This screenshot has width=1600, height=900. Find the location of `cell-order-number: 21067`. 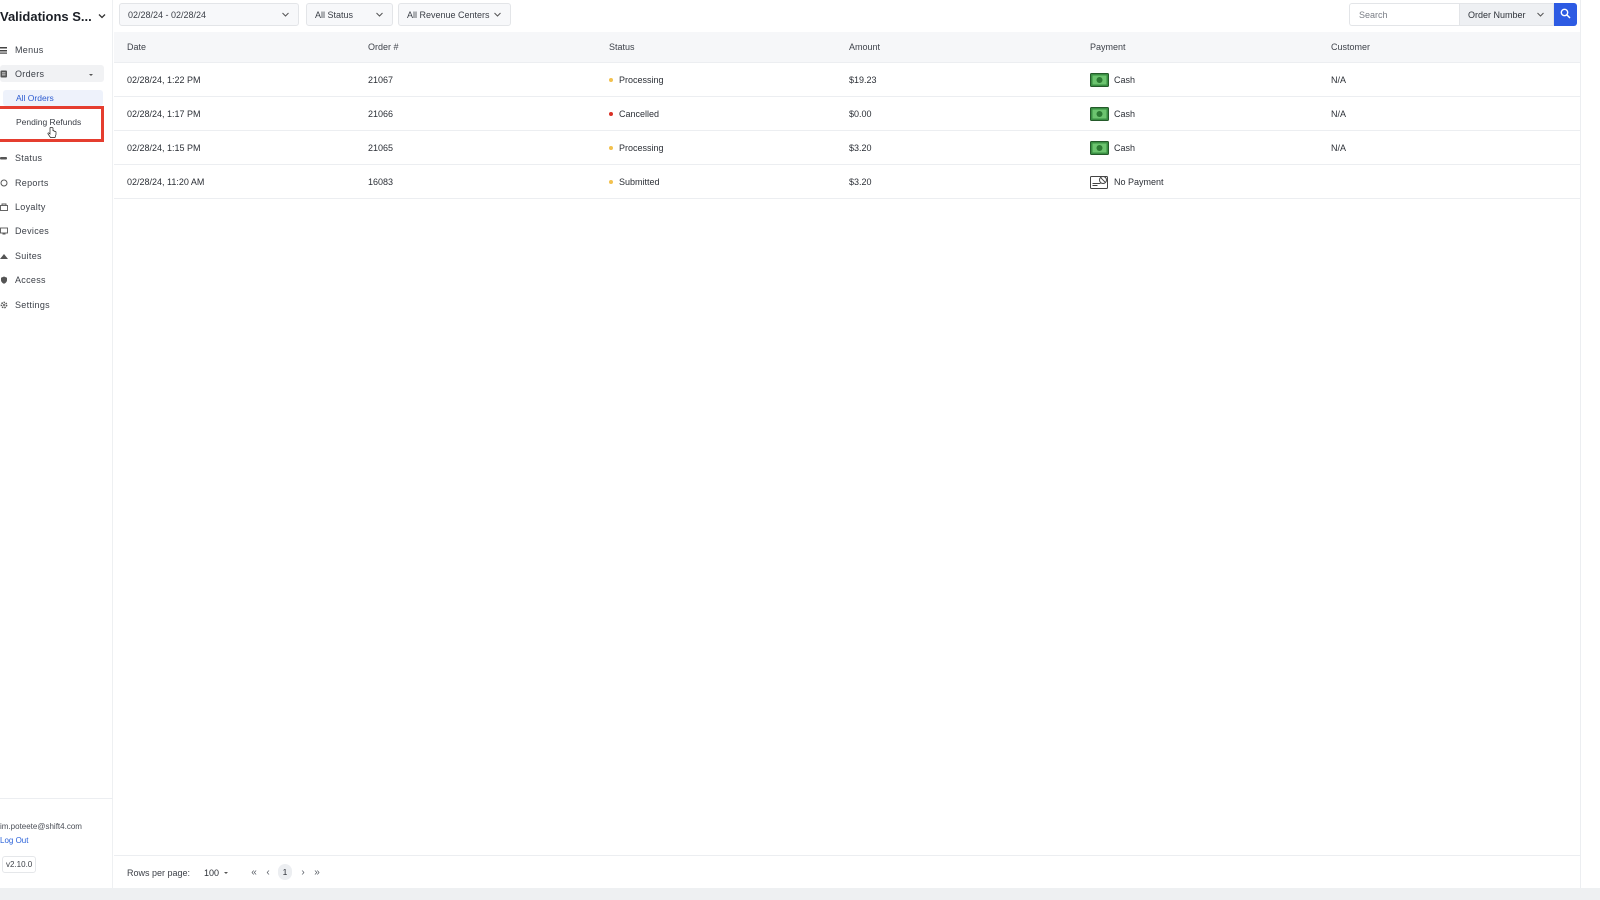

cell-order-number: 21067 is located at coordinates (381, 80).